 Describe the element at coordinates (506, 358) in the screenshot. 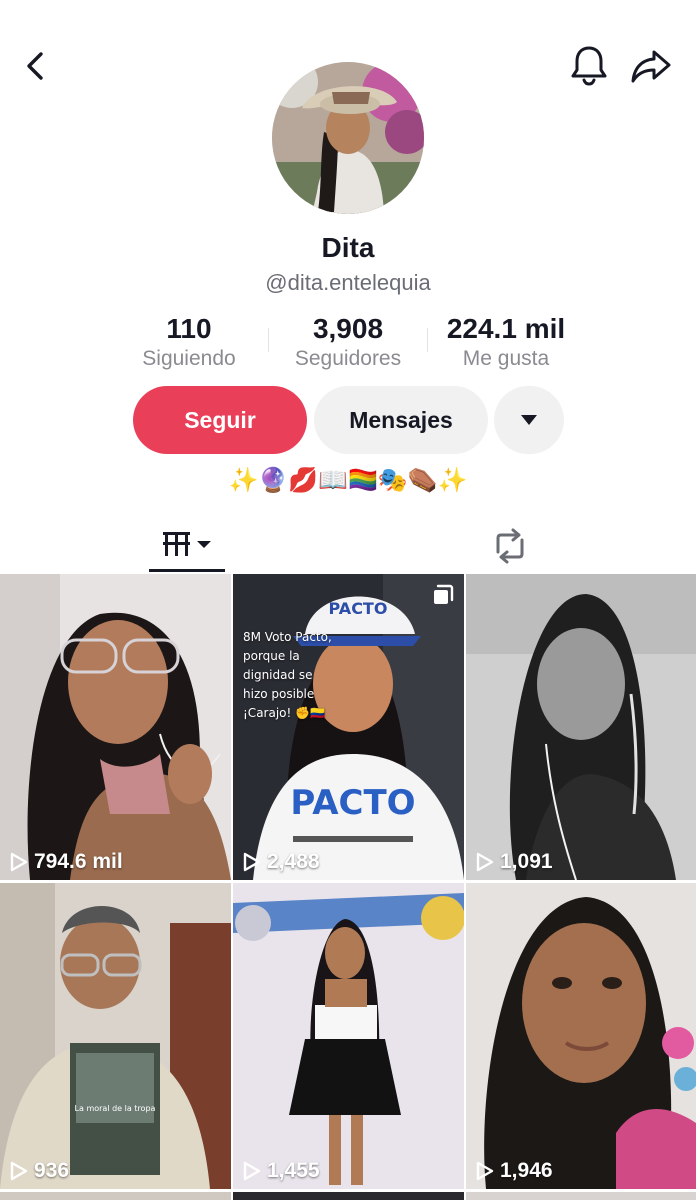

I see `likes-label: Me gusta` at that location.